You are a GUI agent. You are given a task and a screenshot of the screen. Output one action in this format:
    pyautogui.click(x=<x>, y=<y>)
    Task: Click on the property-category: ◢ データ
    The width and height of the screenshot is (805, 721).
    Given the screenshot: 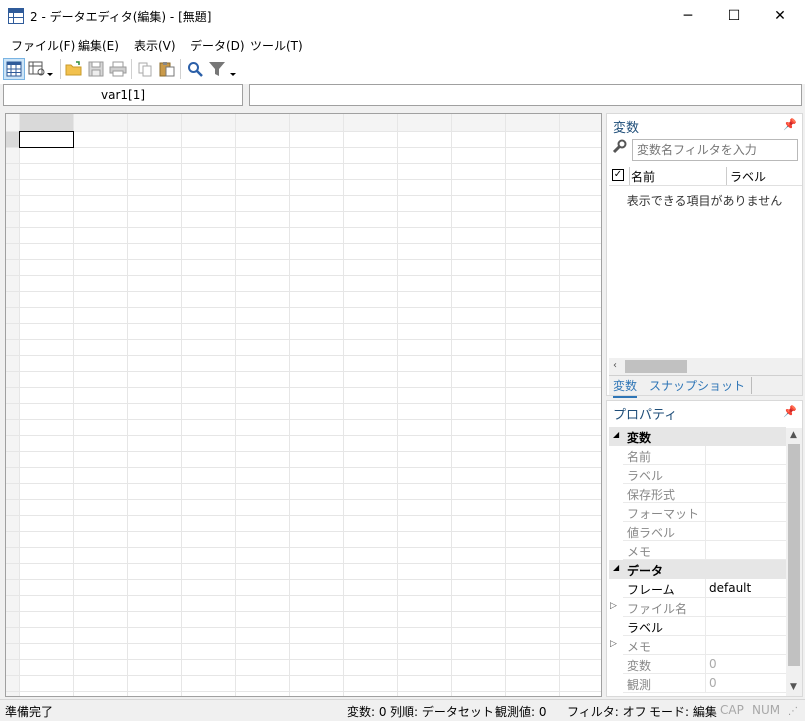 What is the action you would take?
    pyautogui.click(x=697, y=569)
    